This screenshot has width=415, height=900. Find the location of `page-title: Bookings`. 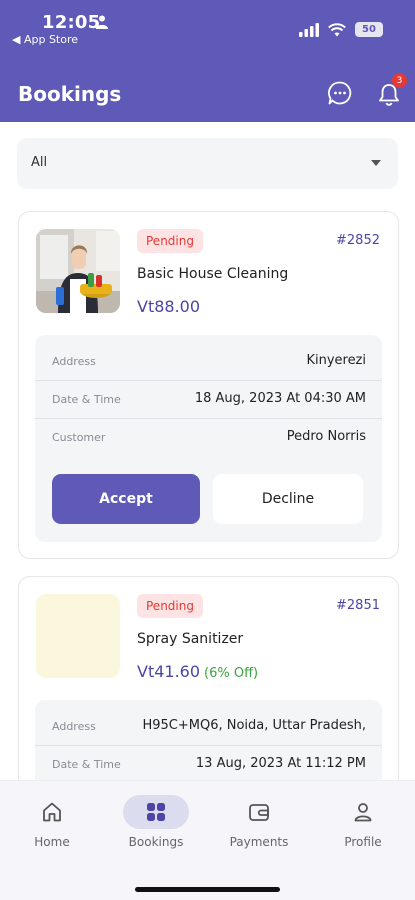

page-title: Bookings is located at coordinates (70, 94).